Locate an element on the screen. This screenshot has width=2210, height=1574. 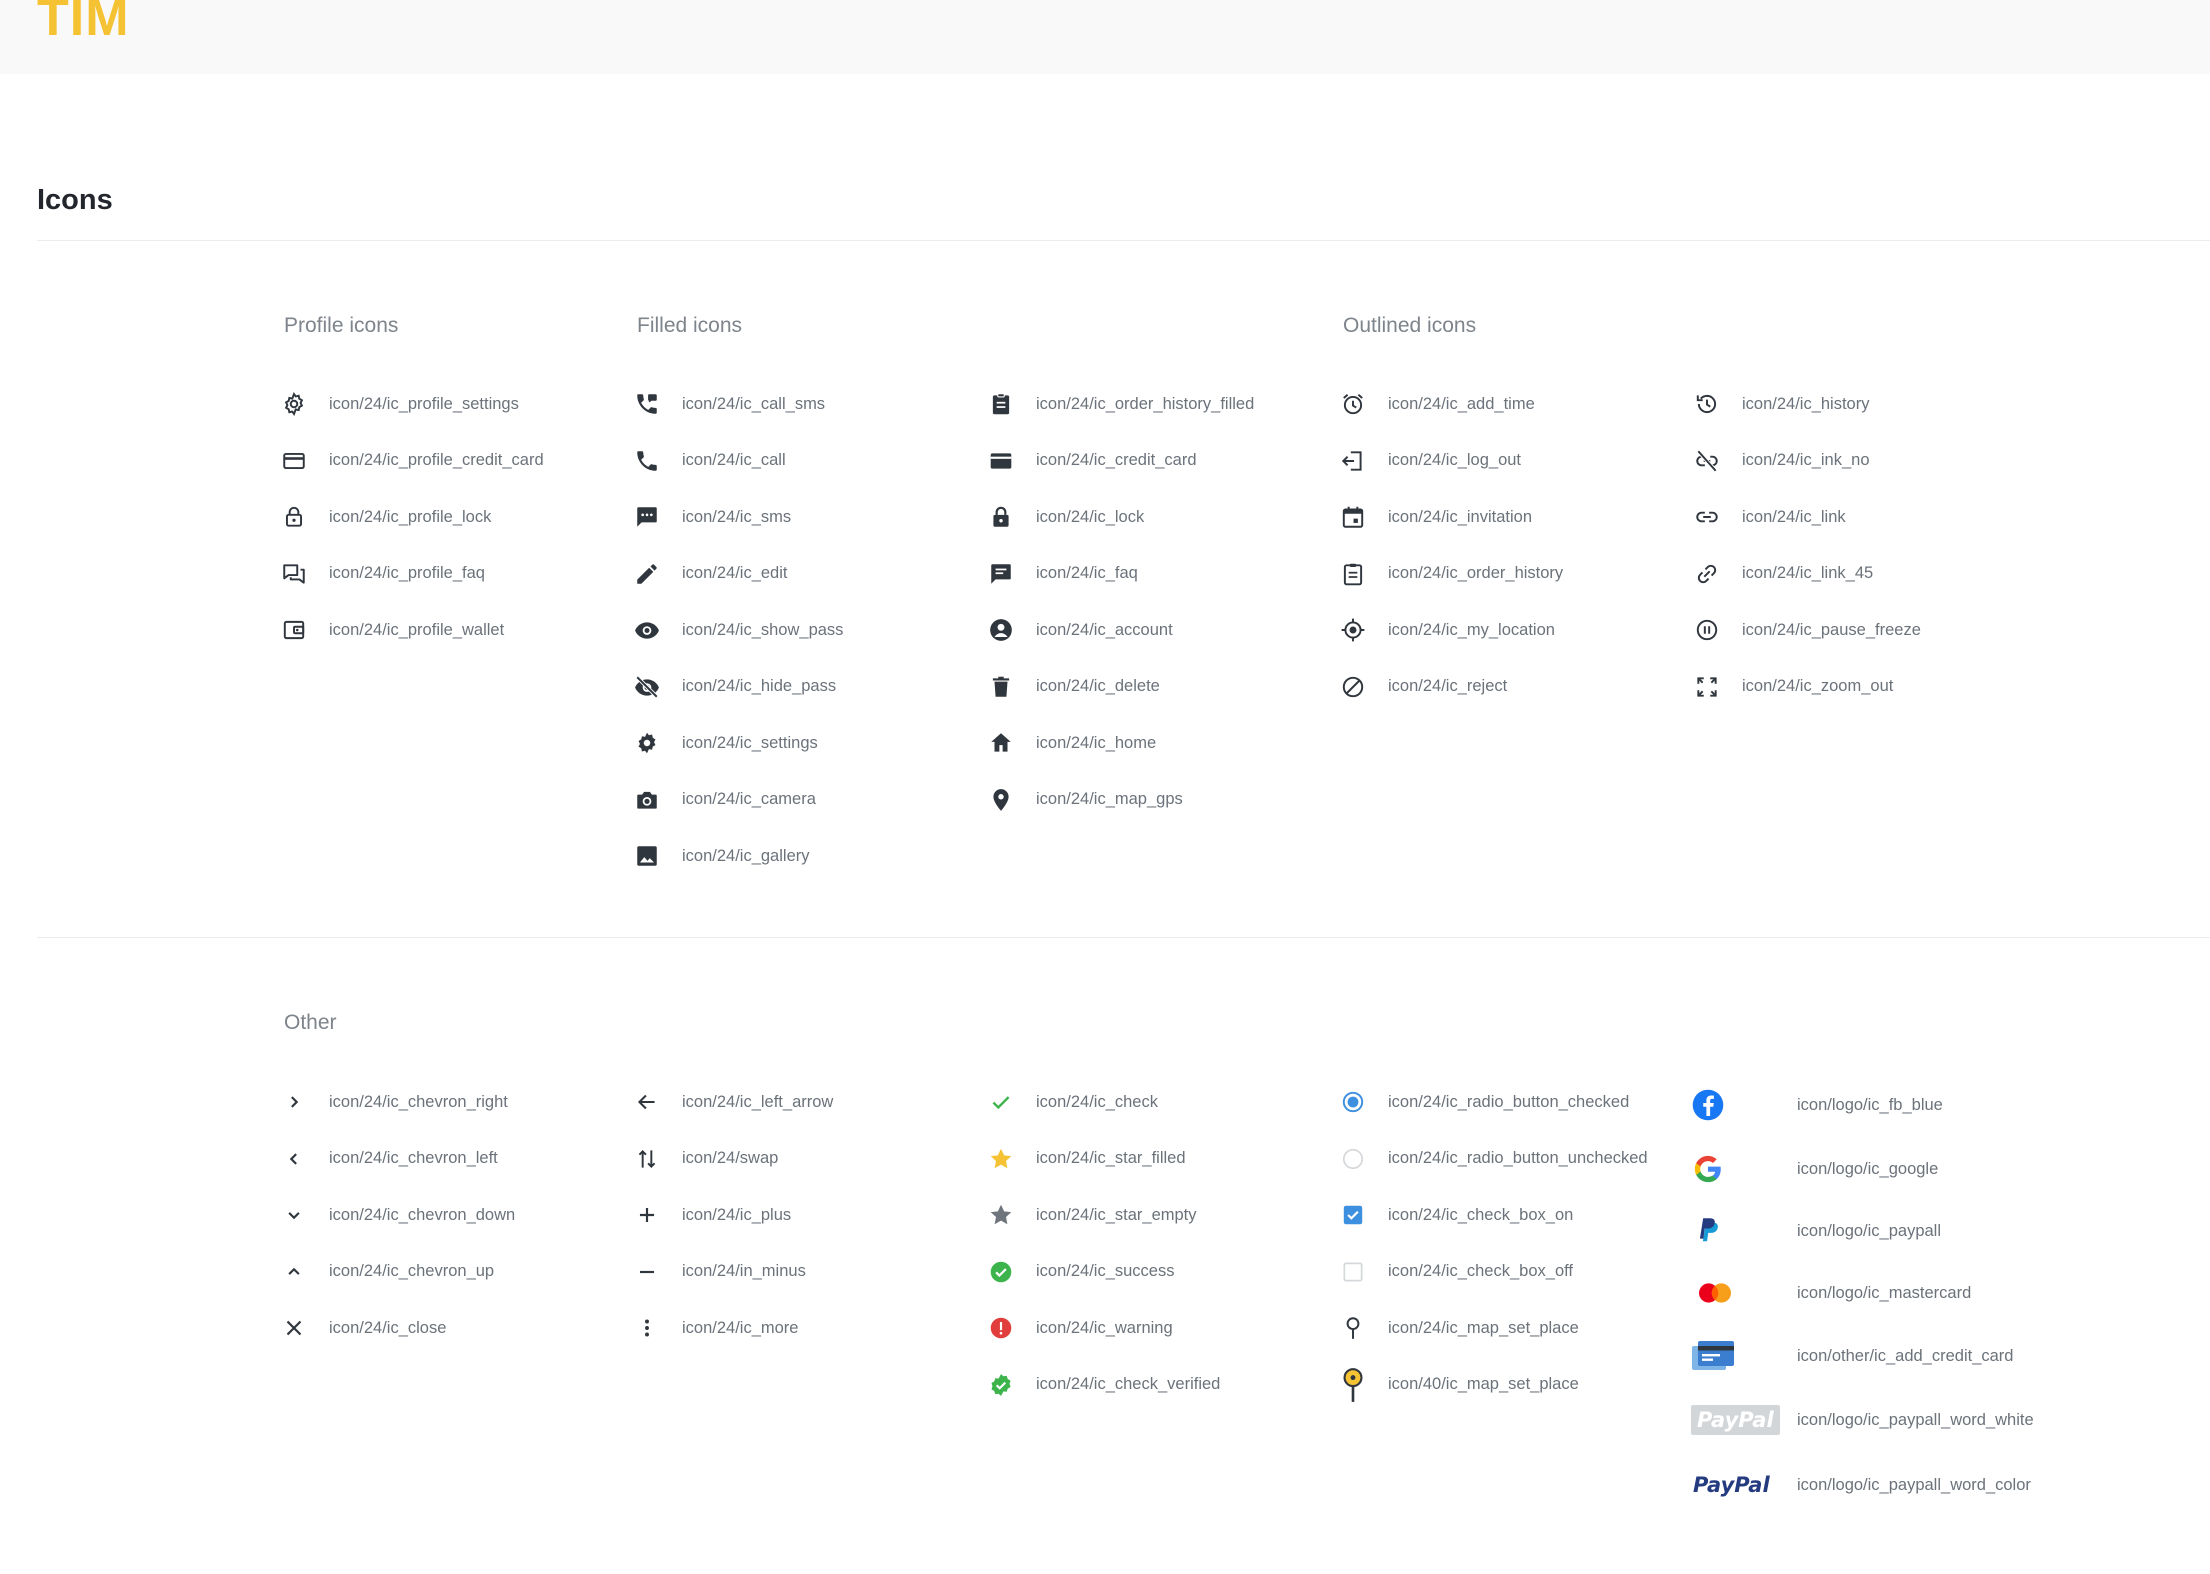
icon-row: icon/24/ic_radio_button_unchecked is located at coordinates (1492, 1159).